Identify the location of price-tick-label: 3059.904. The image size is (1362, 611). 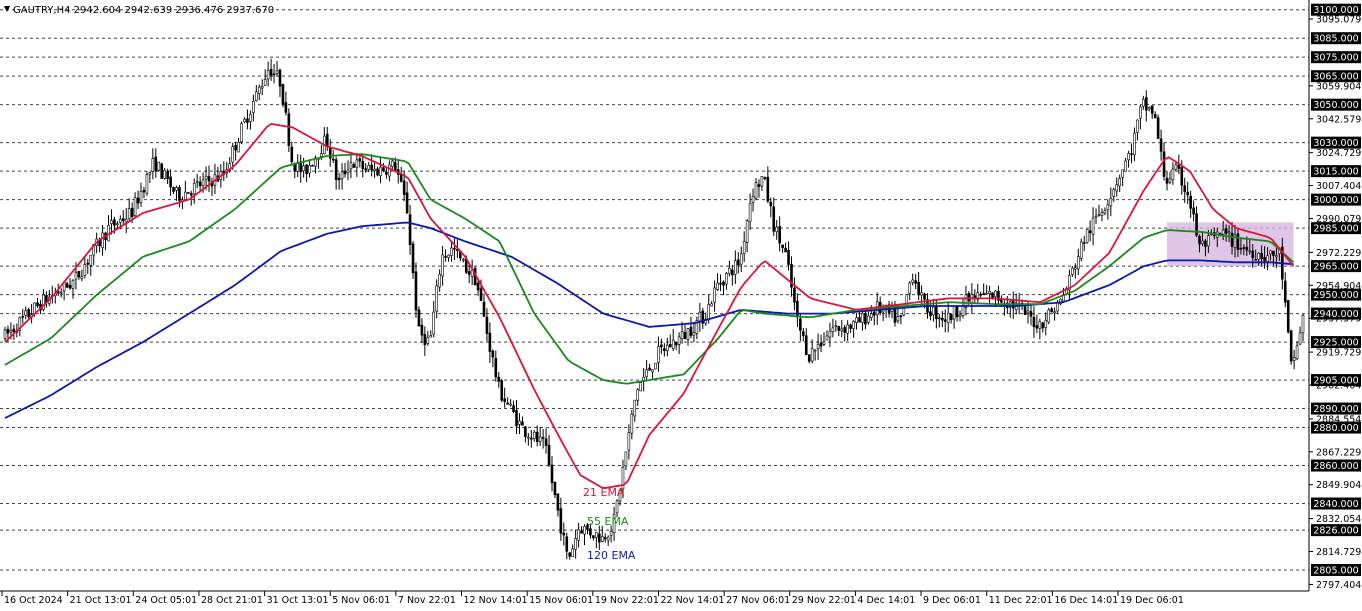
(1338, 86).